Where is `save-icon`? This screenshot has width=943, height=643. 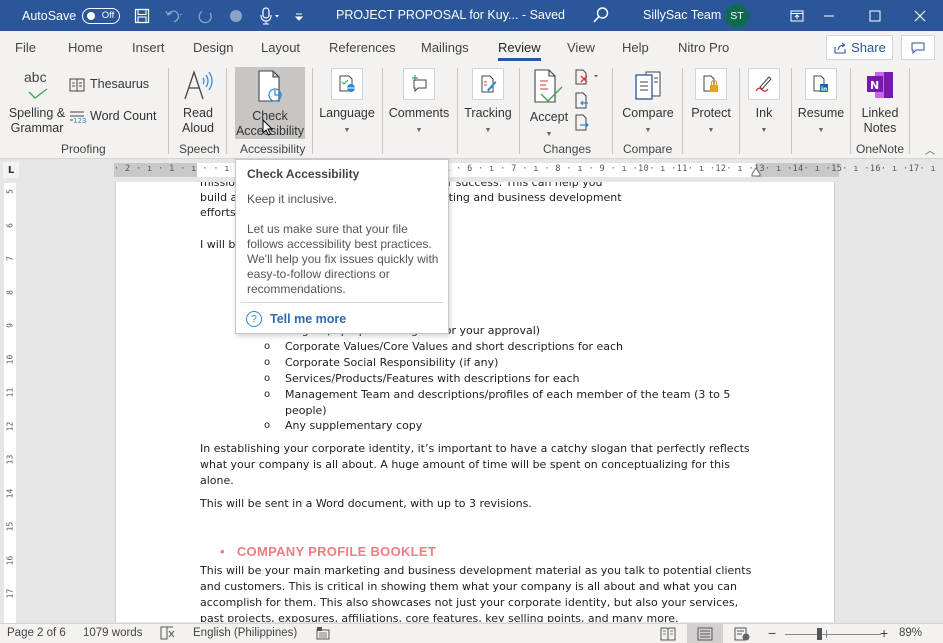
save-icon is located at coordinates (142, 16).